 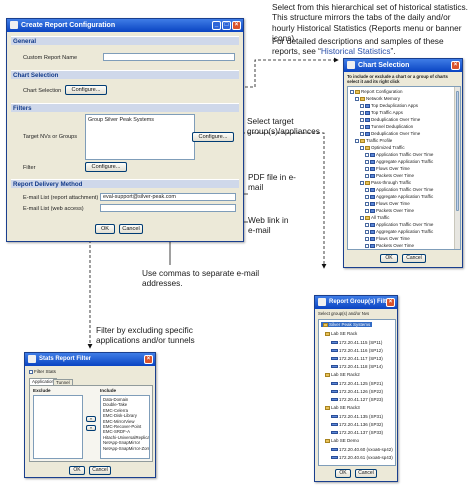 What do you see at coordinates (168, 197) in the screenshot?
I see `email-attach-input: eval-support@silver-peak.com` at bounding box center [168, 197].